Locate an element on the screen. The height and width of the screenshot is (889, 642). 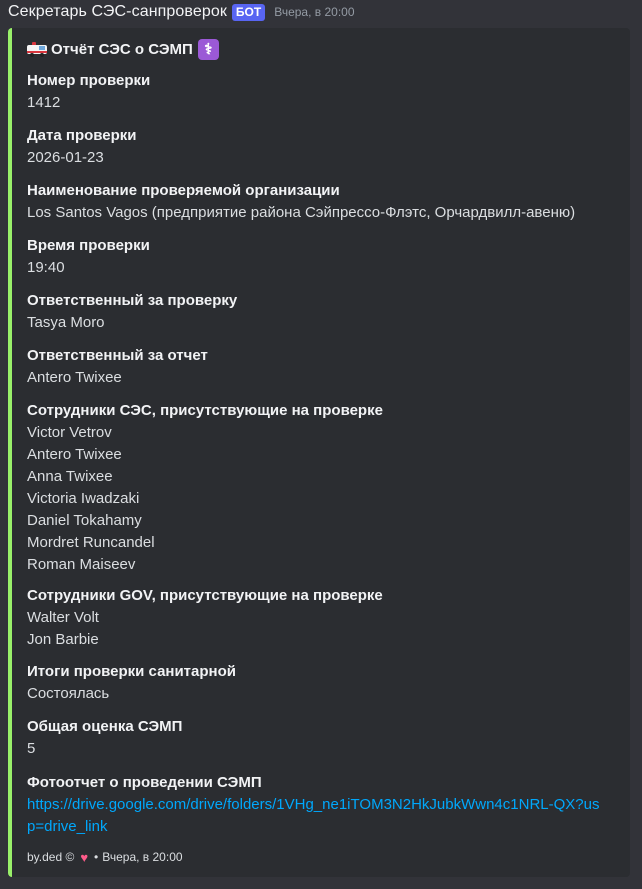
field-value: Roman Maiseev is located at coordinates (81, 564).